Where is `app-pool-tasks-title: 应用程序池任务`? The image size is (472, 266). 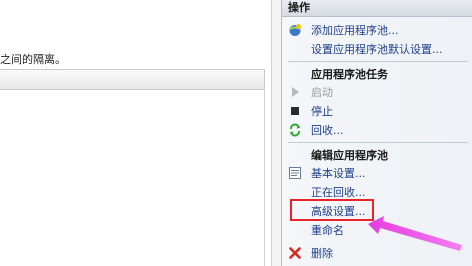
app-pool-tasks-title: 应用程序池任务 is located at coordinates (349, 74).